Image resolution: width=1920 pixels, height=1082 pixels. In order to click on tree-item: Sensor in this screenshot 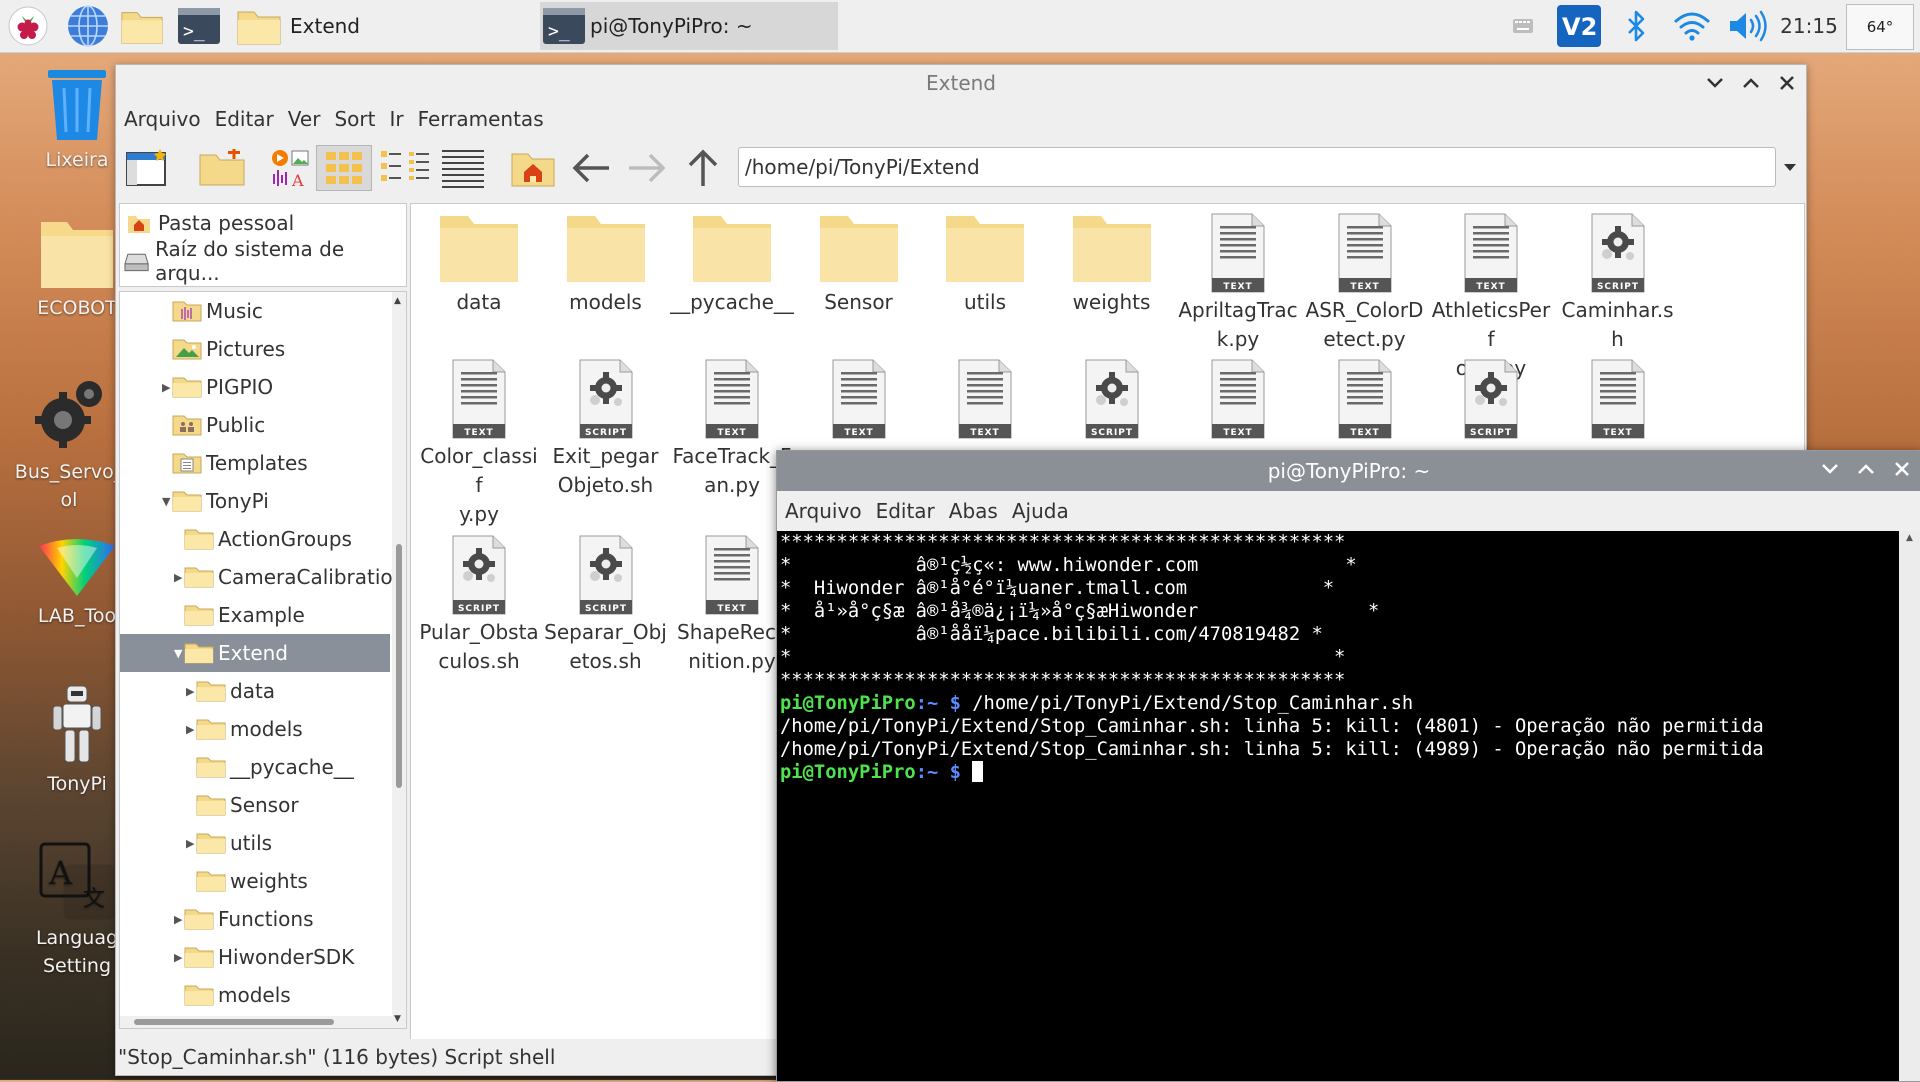, I will do `click(255, 805)`.